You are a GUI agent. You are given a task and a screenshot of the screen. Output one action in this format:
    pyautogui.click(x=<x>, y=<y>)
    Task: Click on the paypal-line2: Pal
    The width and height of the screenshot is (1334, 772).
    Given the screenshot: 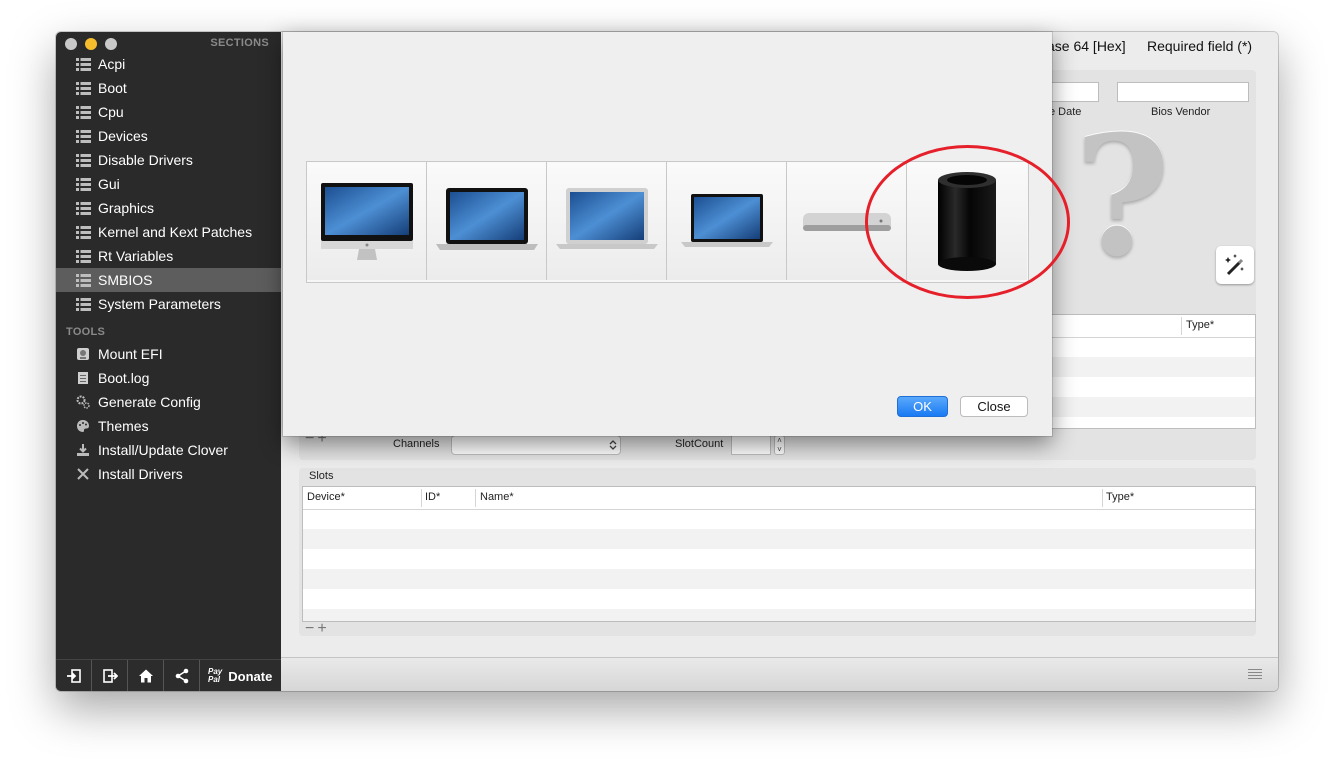 What is the action you would take?
    pyautogui.click(x=214, y=679)
    